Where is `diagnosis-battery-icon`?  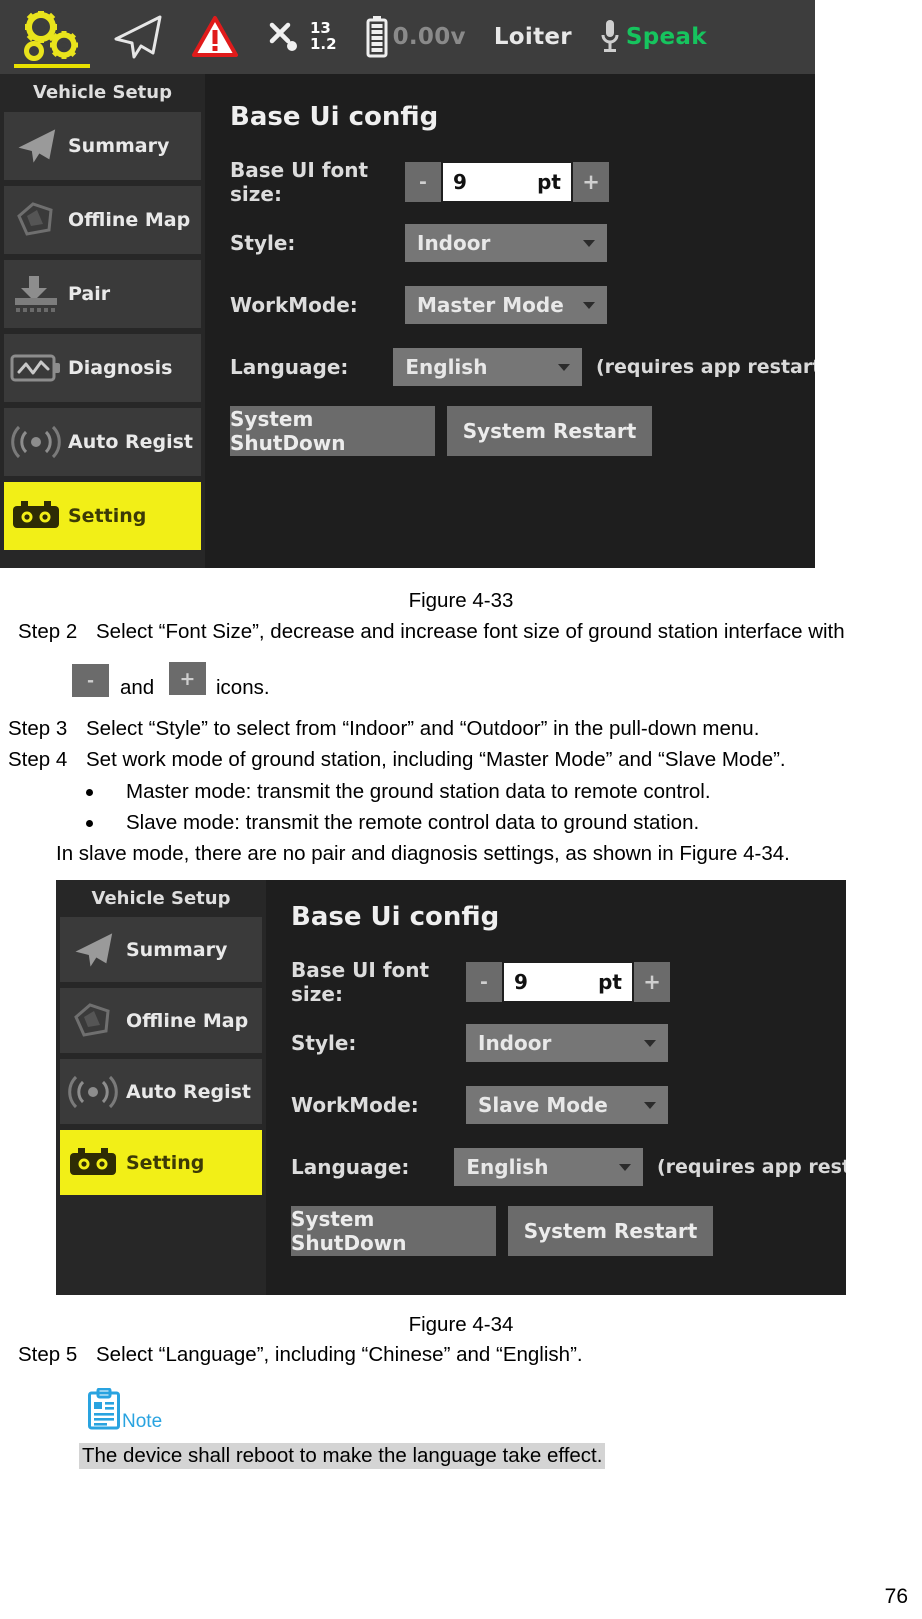
diagnosis-battery-icon is located at coordinates (36, 368).